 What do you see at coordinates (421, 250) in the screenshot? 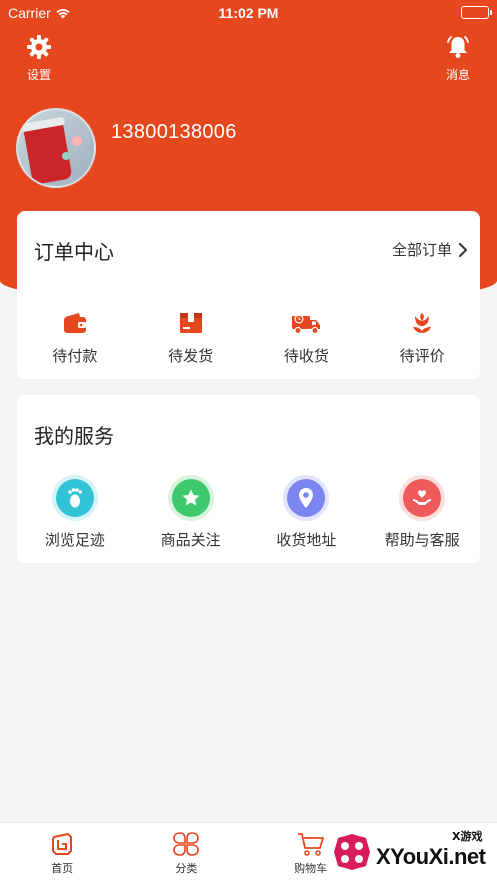
I see `all-orders-label: 全部订单` at bounding box center [421, 250].